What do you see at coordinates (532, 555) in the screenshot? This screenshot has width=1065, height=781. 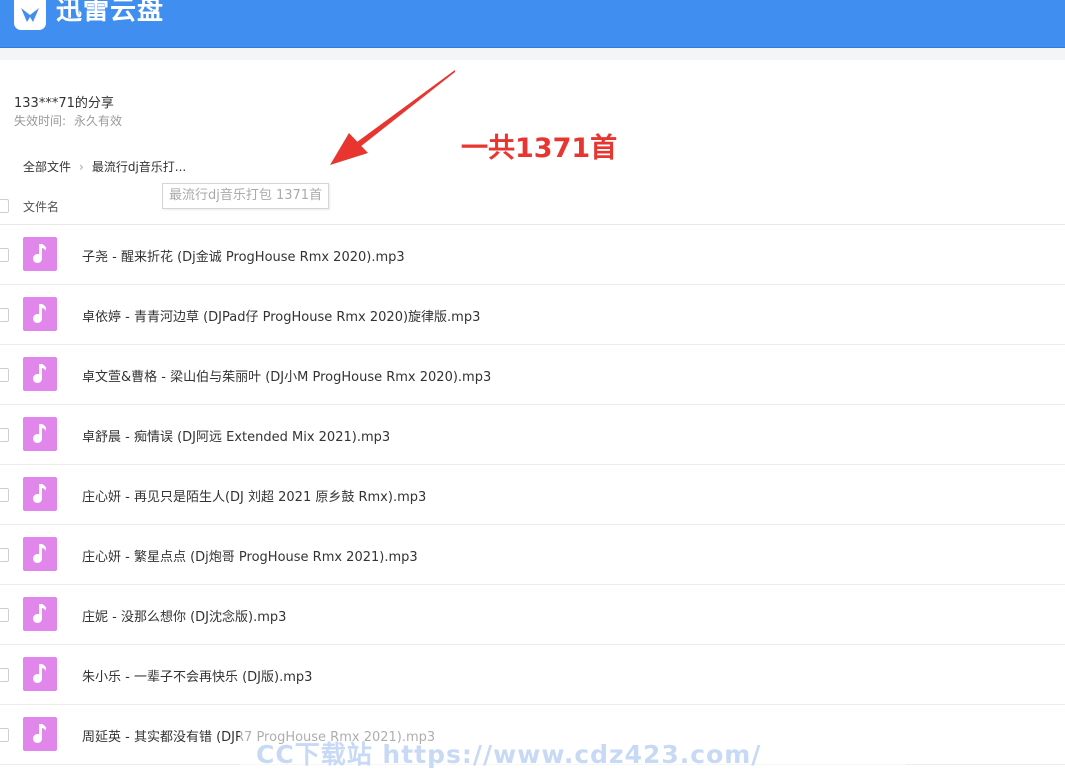 I see `file-row: 庄心妍 - 繁星点点 (Dj炮哥 ProgHouse Rmx 2021).mp3` at bounding box center [532, 555].